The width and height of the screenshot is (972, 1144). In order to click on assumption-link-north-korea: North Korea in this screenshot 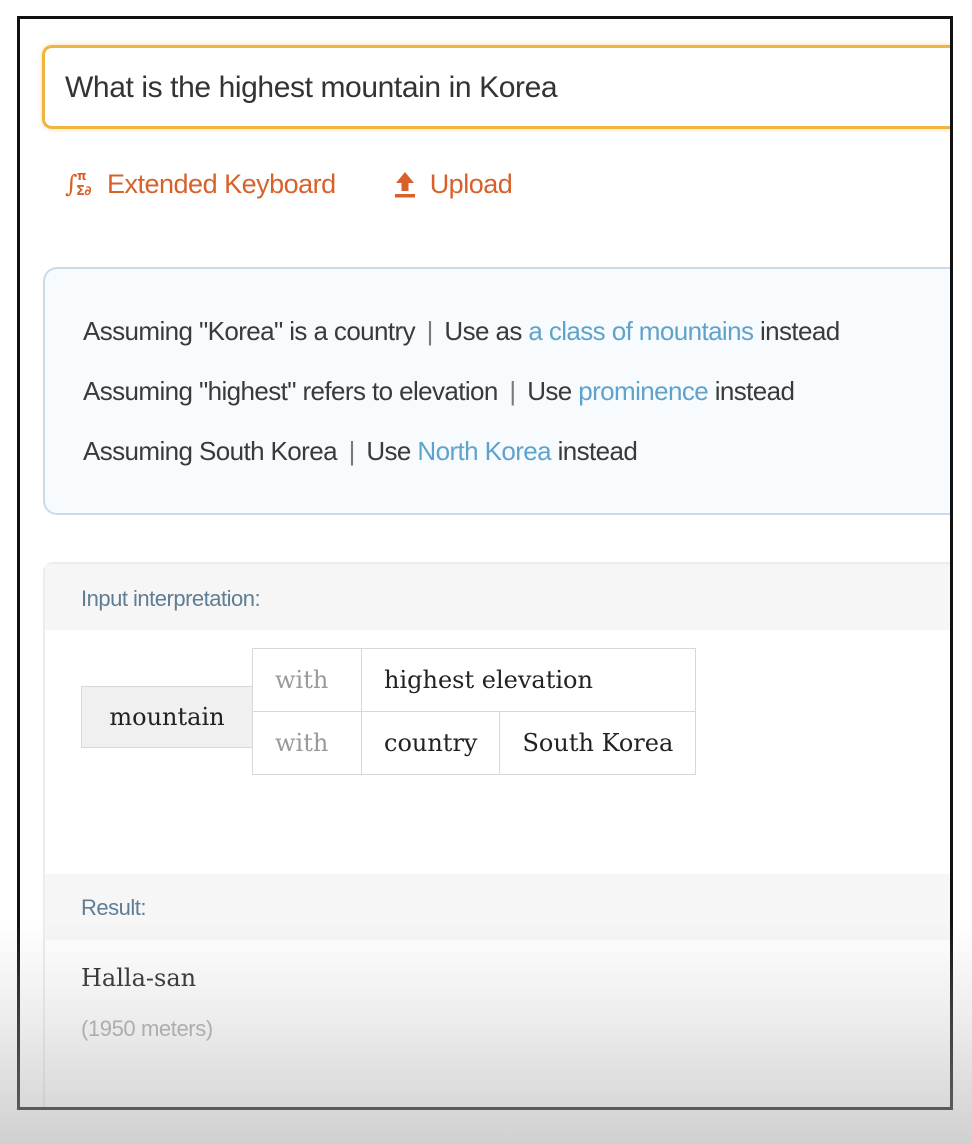, I will do `click(484, 451)`.